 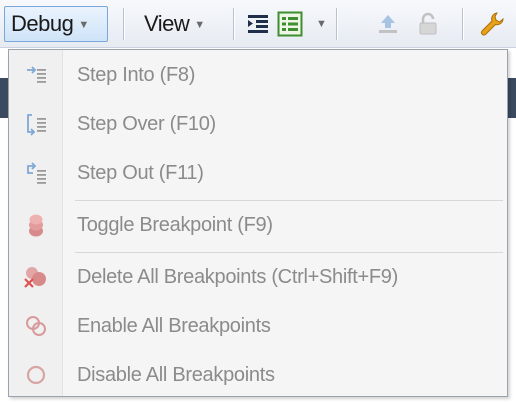 I want to click on menu-item-label: Enable All Breakpoints, so click(x=174, y=325).